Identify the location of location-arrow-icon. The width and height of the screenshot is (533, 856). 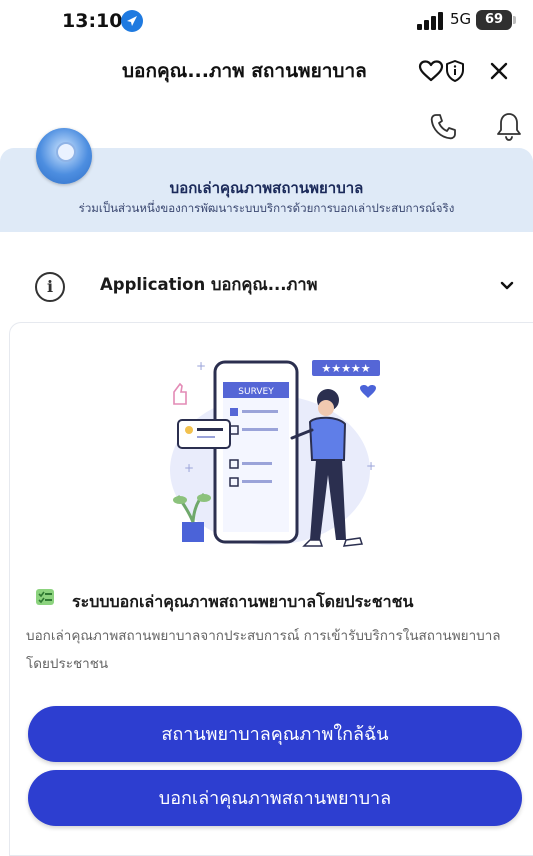
(132, 21).